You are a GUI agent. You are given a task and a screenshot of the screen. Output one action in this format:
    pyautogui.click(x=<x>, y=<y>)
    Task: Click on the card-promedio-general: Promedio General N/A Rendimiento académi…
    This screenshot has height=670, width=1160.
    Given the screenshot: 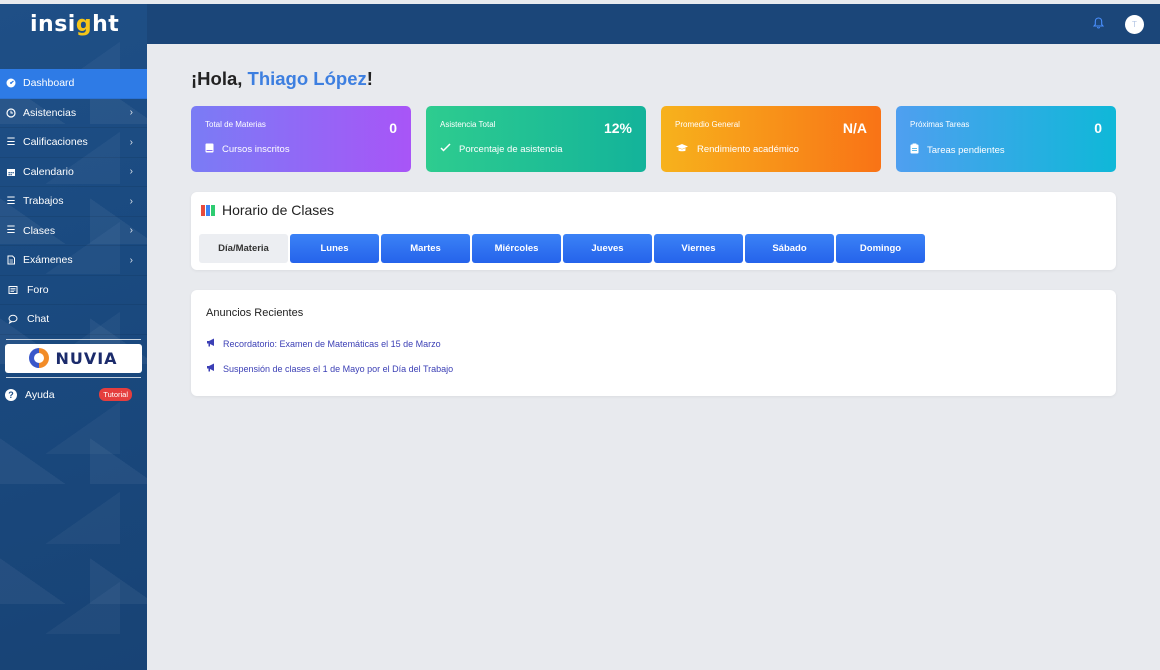 What is the action you would take?
    pyautogui.click(x=771, y=139)
    